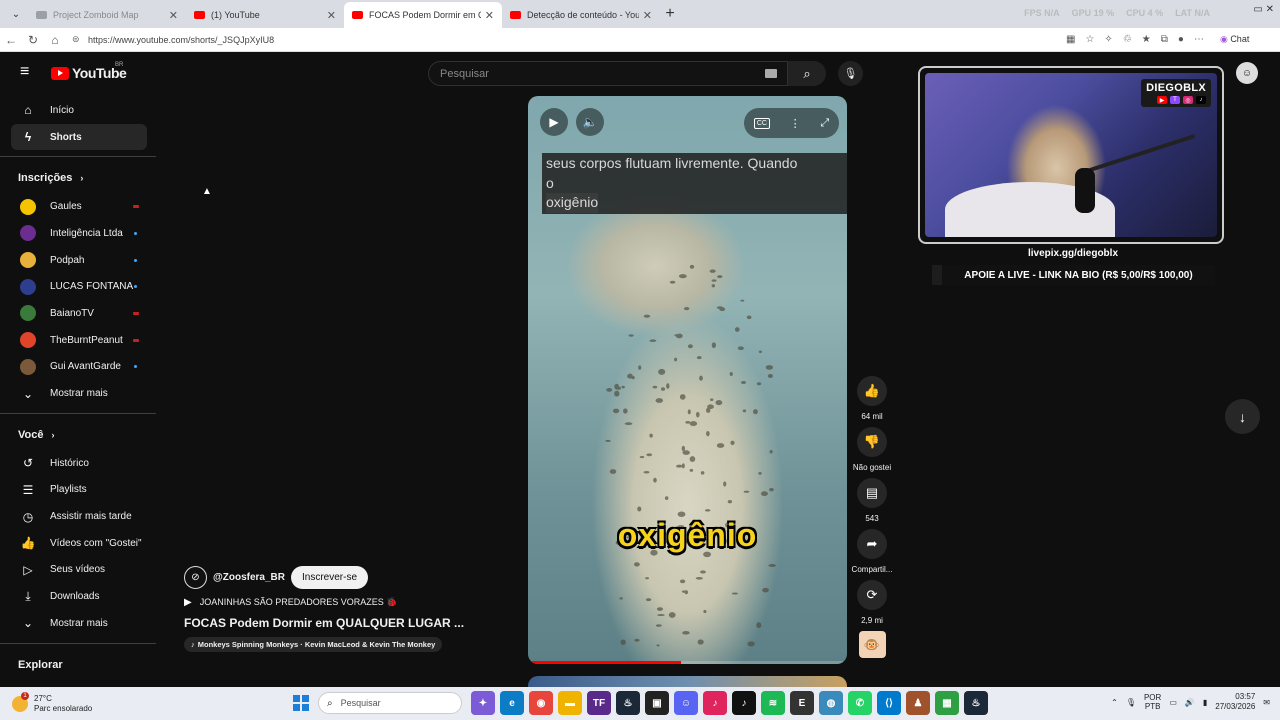 Image resolution: width=1280 pixels, height=720 pixels. What do you see at coordinates (761, 123) in the screenshot?
I see `captions-icon: CC` at bounding box center [761, 123].